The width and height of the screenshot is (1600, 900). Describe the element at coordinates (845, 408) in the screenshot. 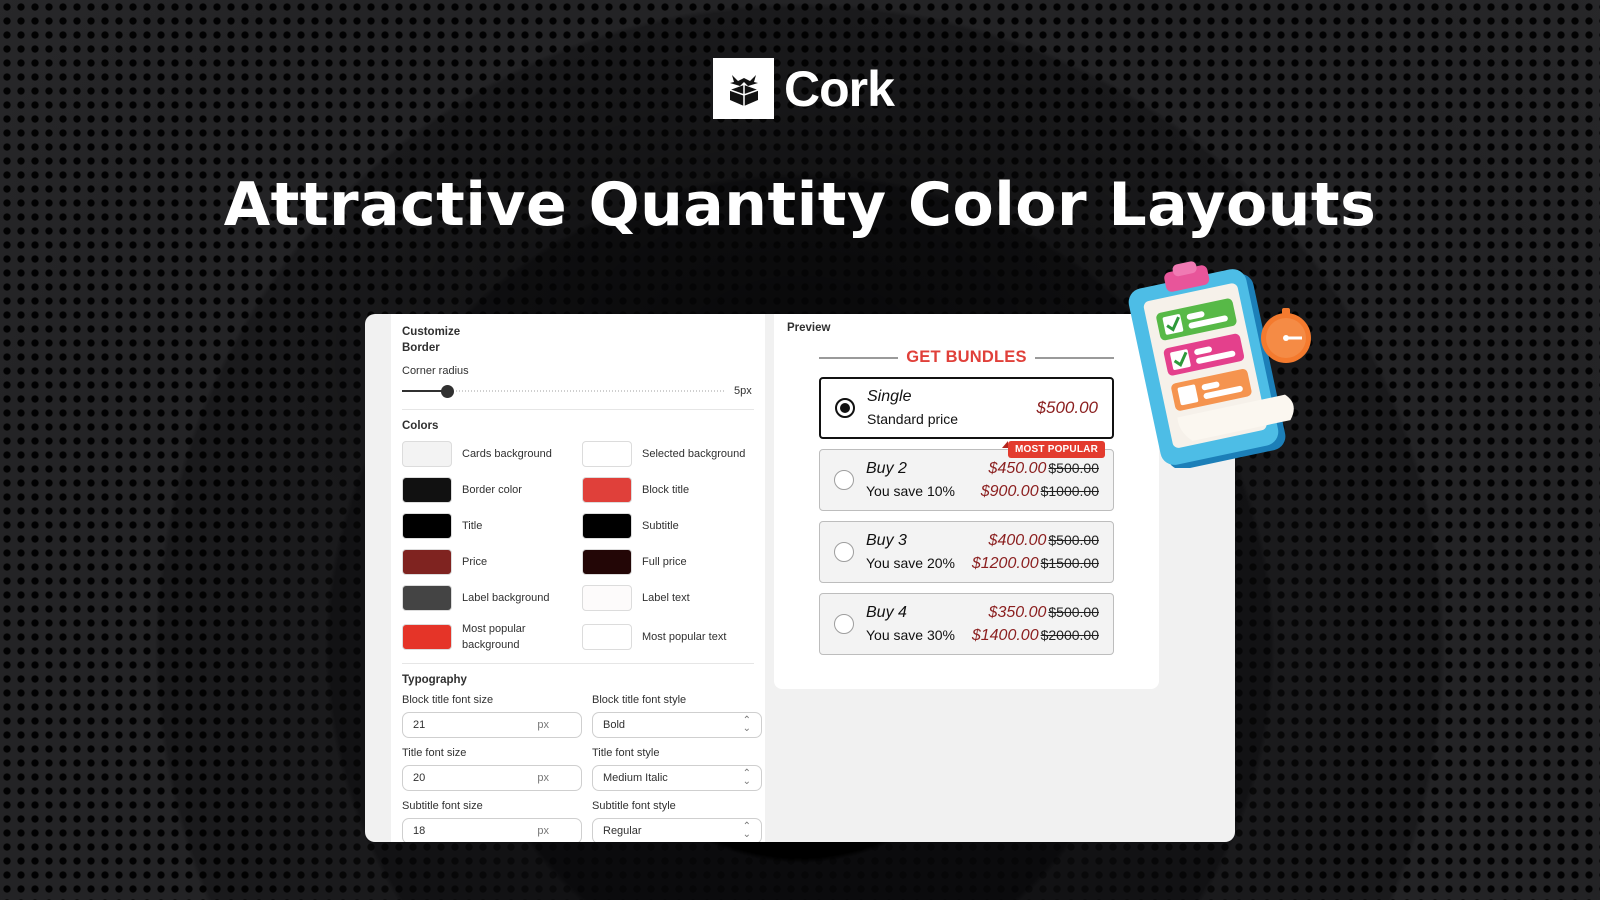

I see `radio-selected` at that location.